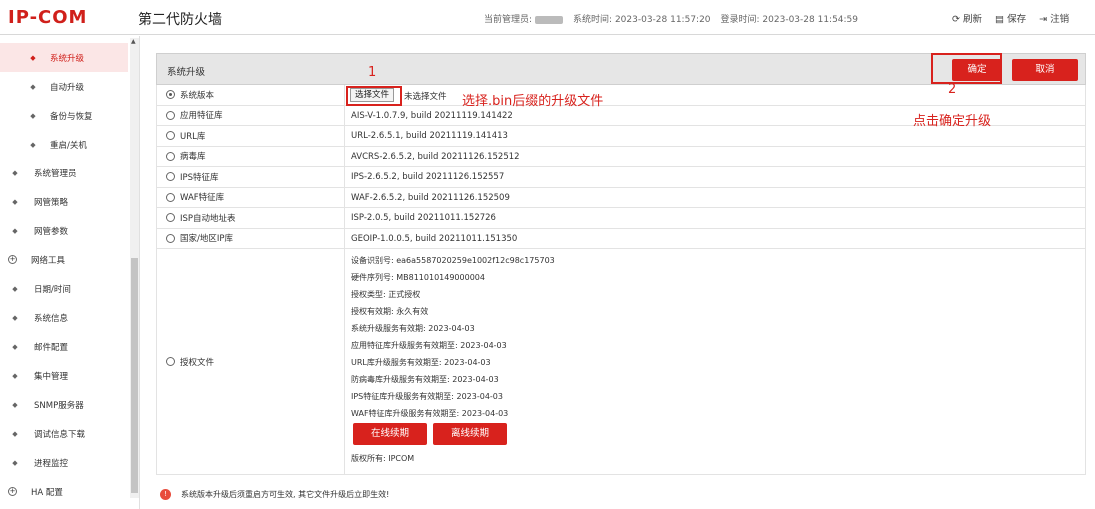 The width and height of the screenshot is (1095, 509). What do you see at coordinates (199, 177) in the screenshot?
I see `row-label-text: IPS特征库` at bounding box center [199, 177].